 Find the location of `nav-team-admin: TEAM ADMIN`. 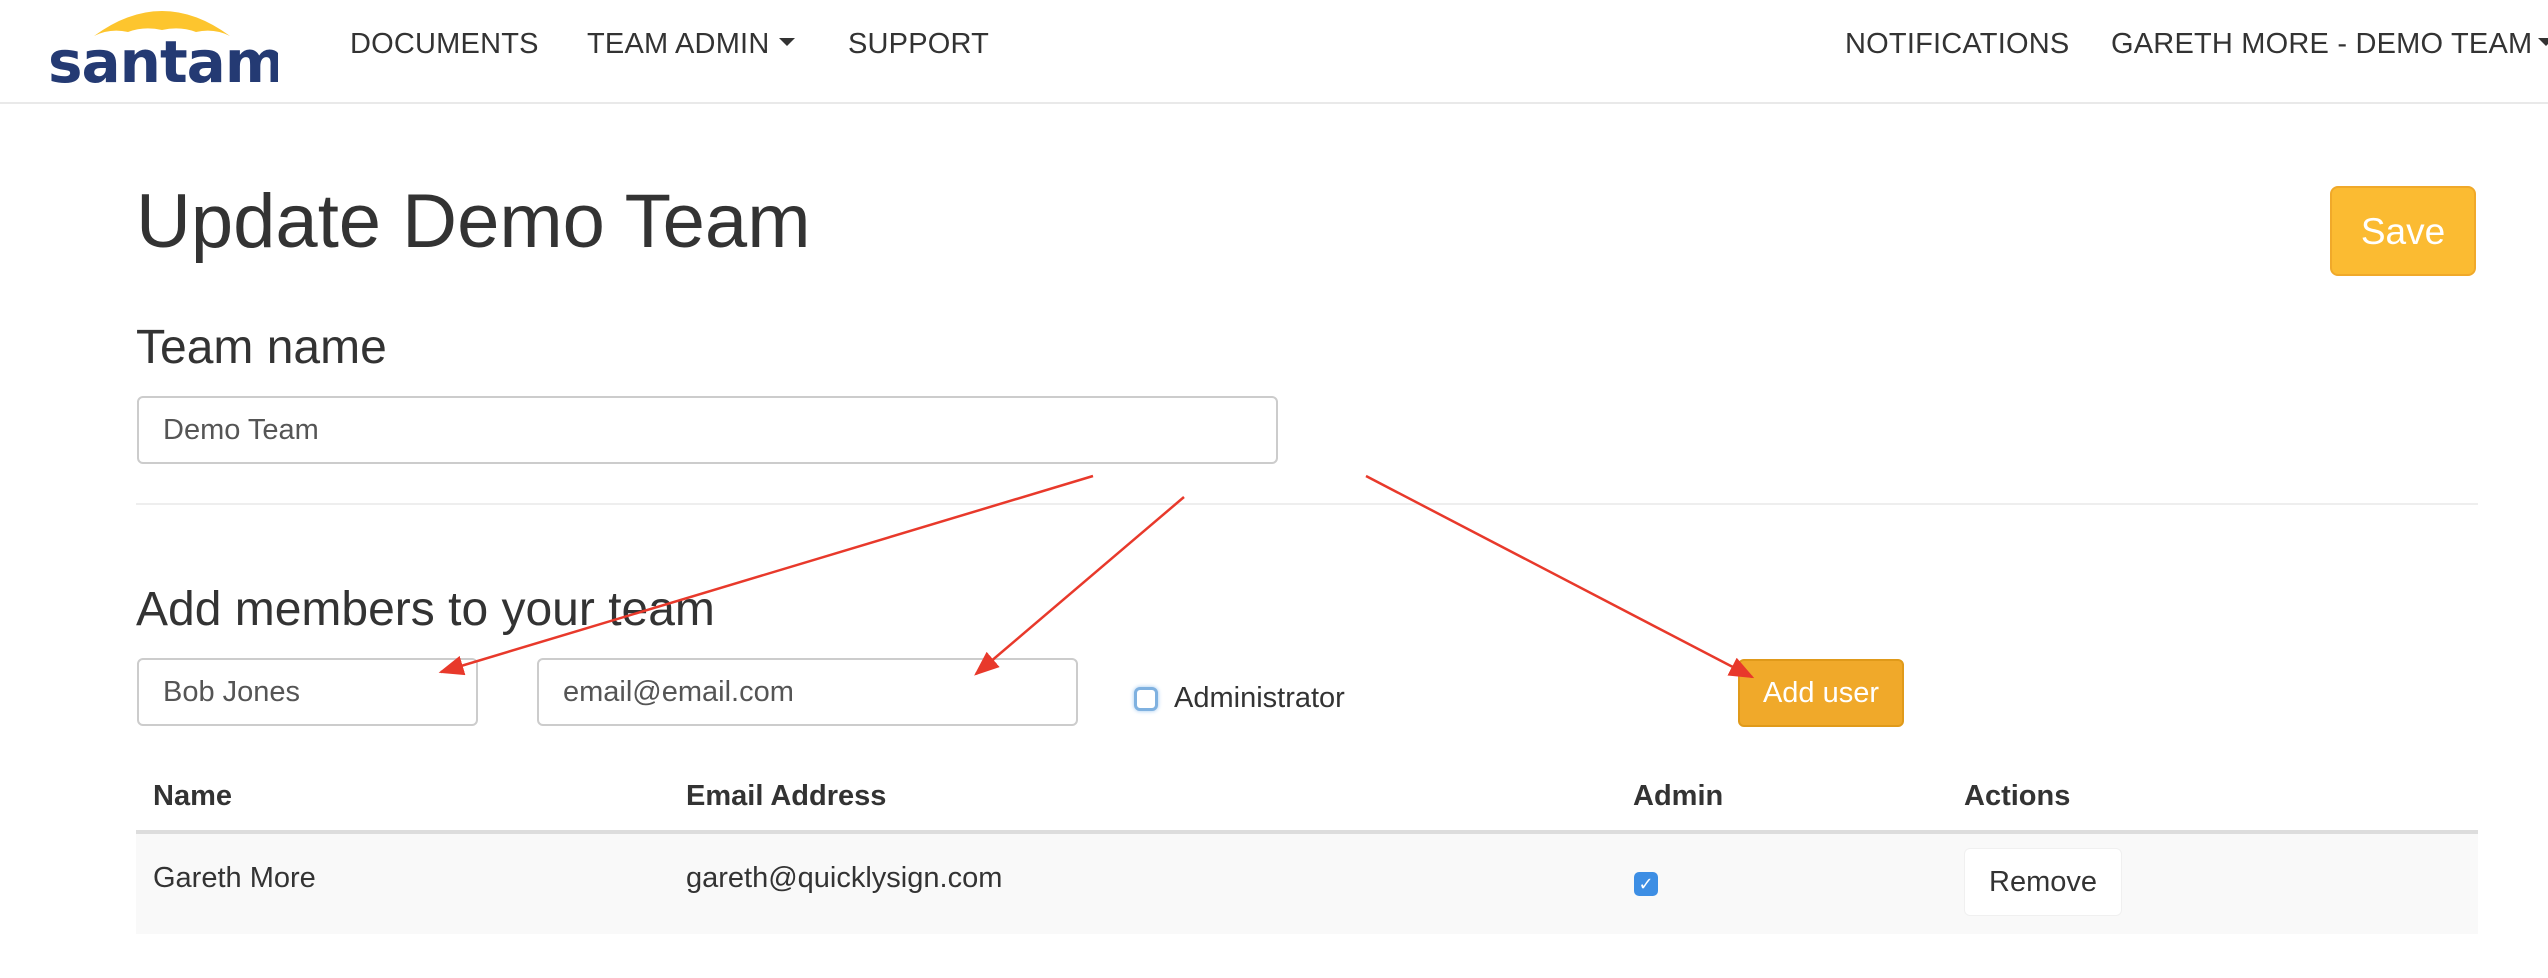

nav-team-admin: TEAM ADMIN is located at coordinates (691, 44).